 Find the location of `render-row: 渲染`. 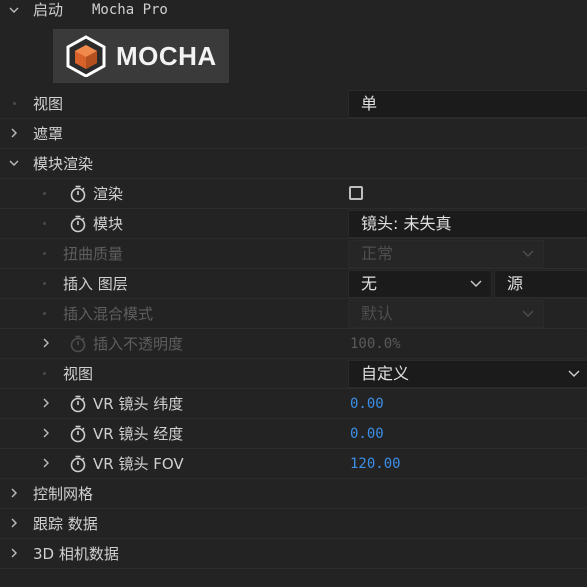

render-row: 渲染 is located at coordinates (293, 194).